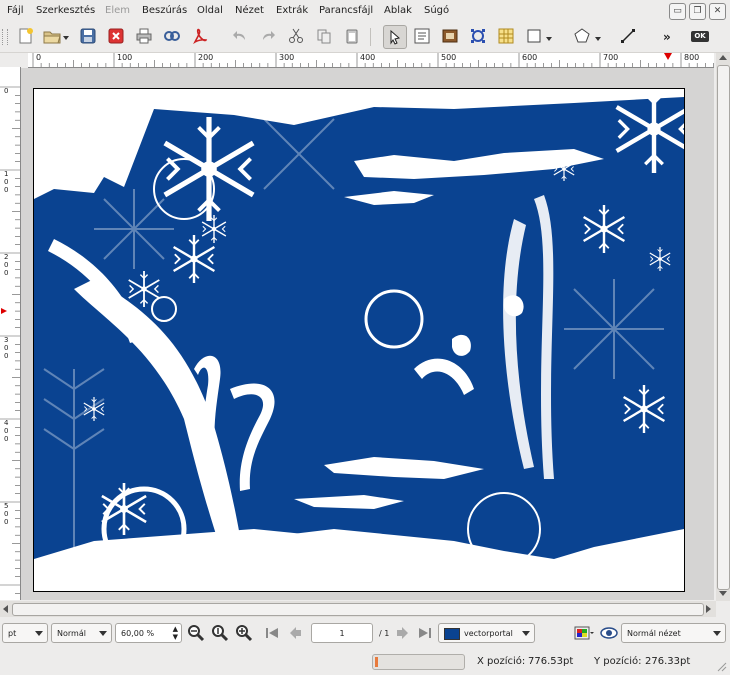  What do you see at coordinates (66, 38) in the screenshot?
I see `open-dropdown-arrow` at bounding box center [66, 38].